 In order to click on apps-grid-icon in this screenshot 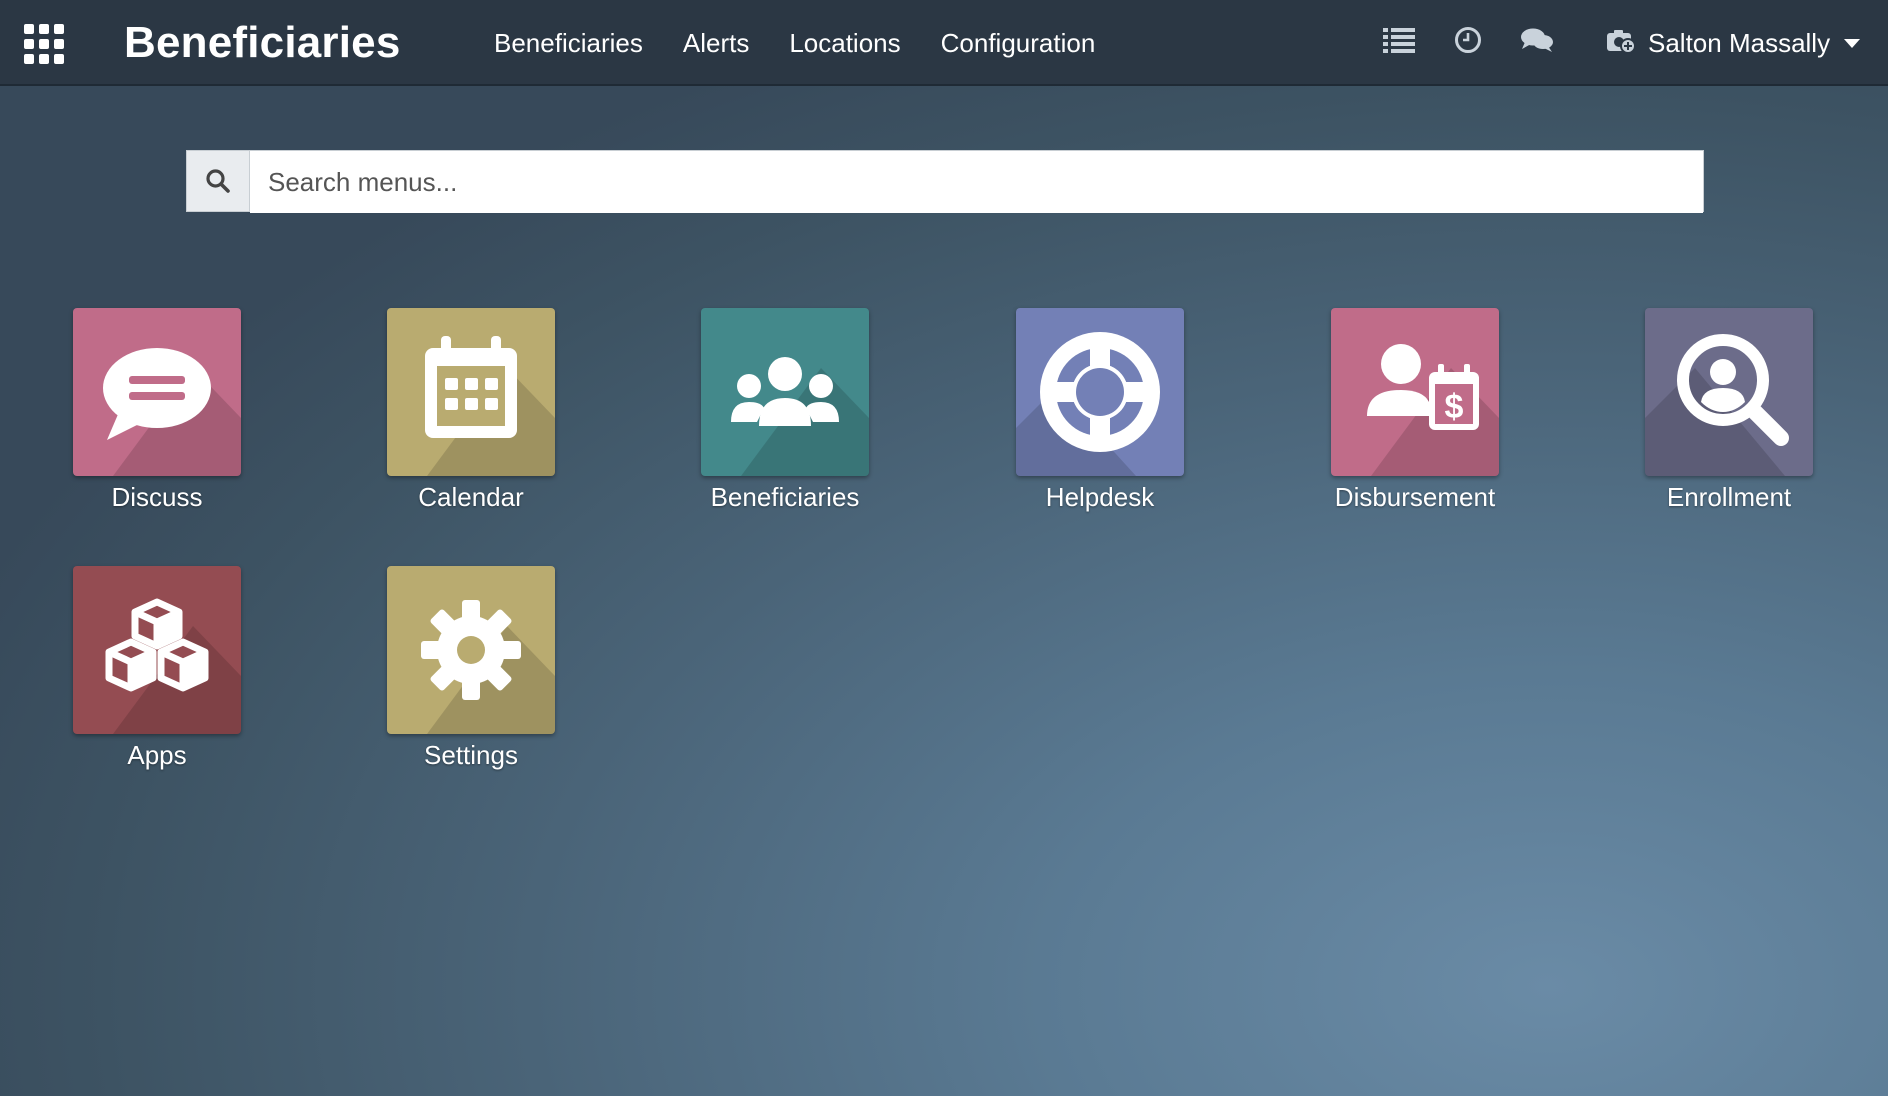, I will do `click(44, 44)`.